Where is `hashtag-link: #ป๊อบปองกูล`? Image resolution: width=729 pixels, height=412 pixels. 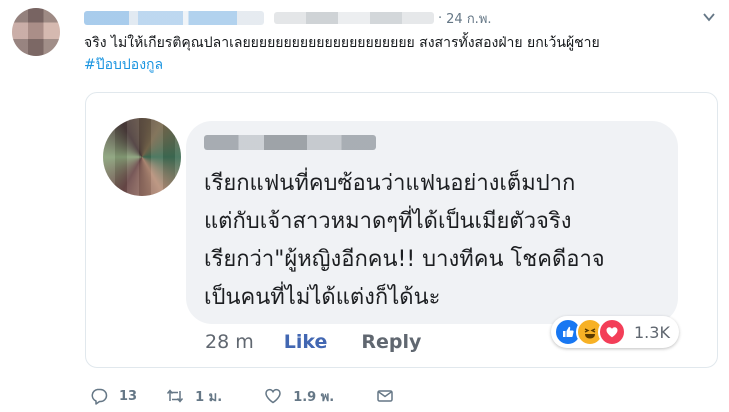
hashtag-link: #ป๊อบปองกูล is located at coordinates (394, 65).